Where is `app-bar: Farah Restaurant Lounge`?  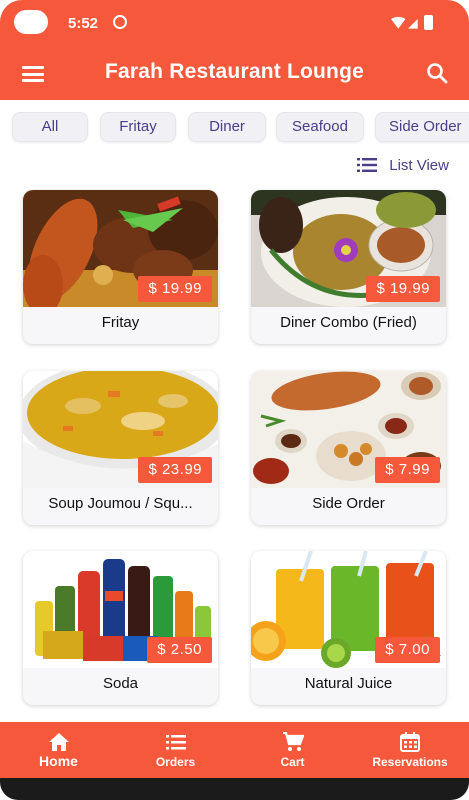
app-bar: Farah Restaurant Lounge is located at coordinates (234, 73).